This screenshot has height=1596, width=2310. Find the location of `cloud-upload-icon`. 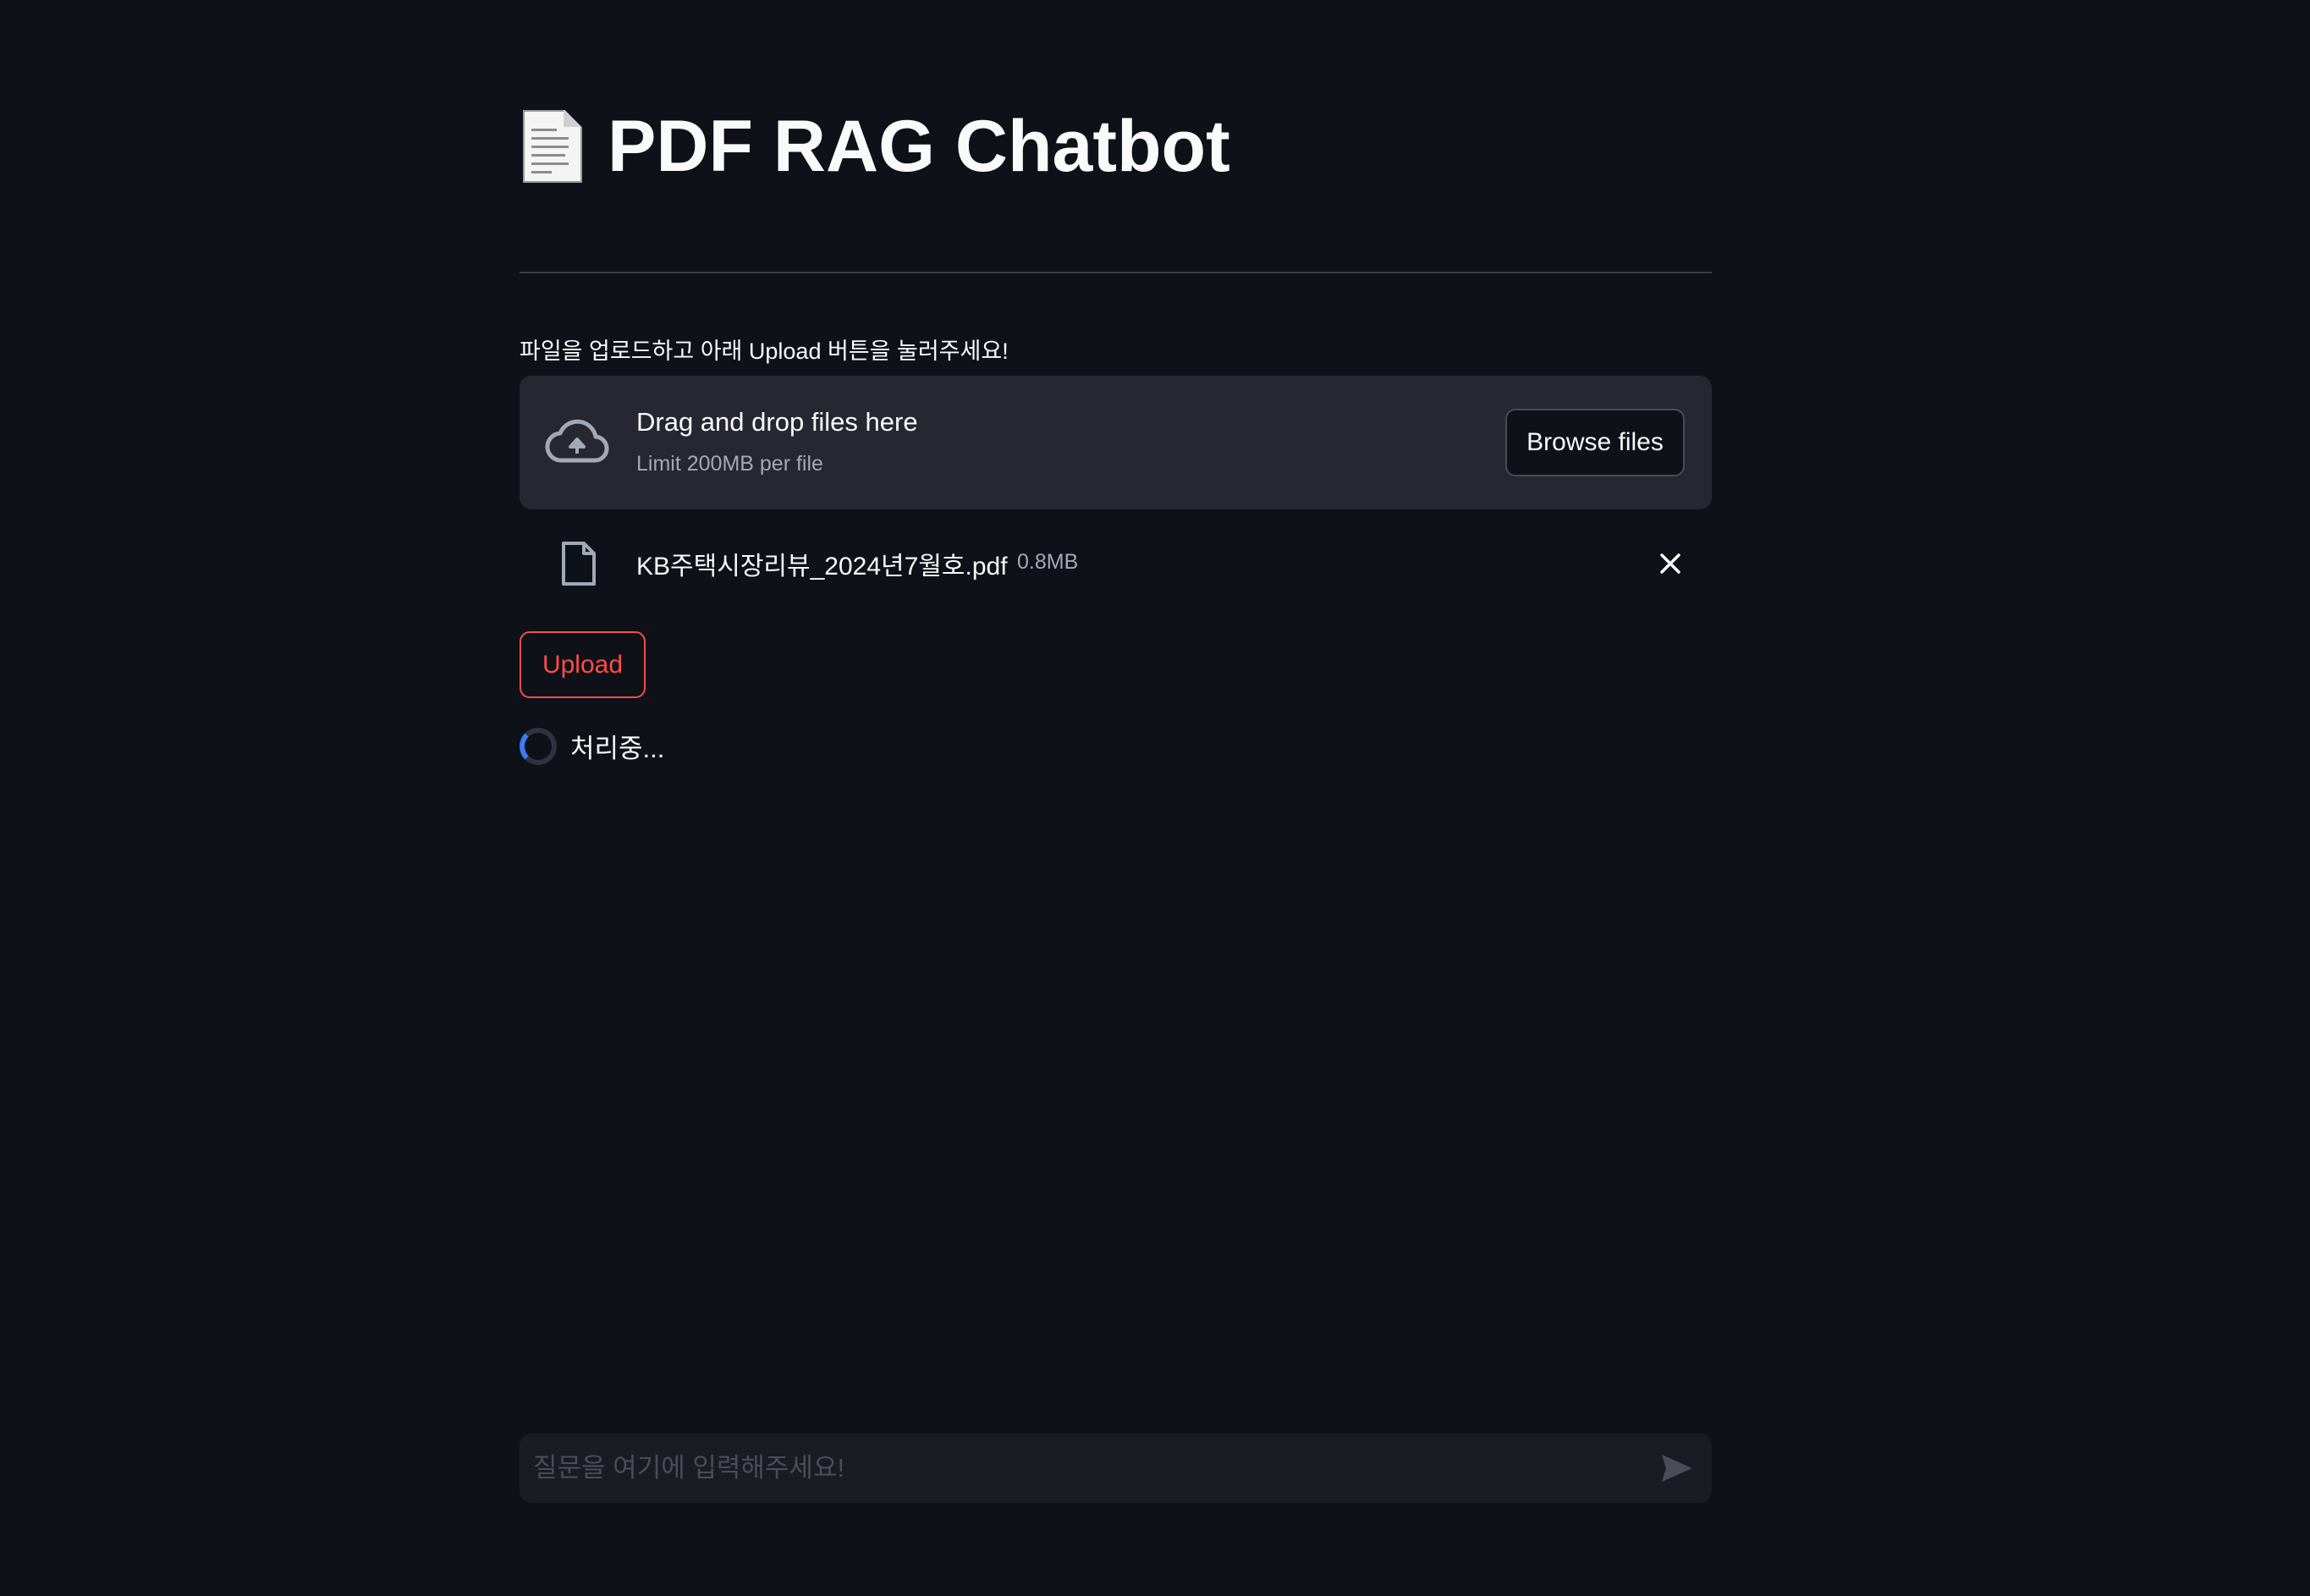

cloud-upload-icon is located at coordinates (577, 441).